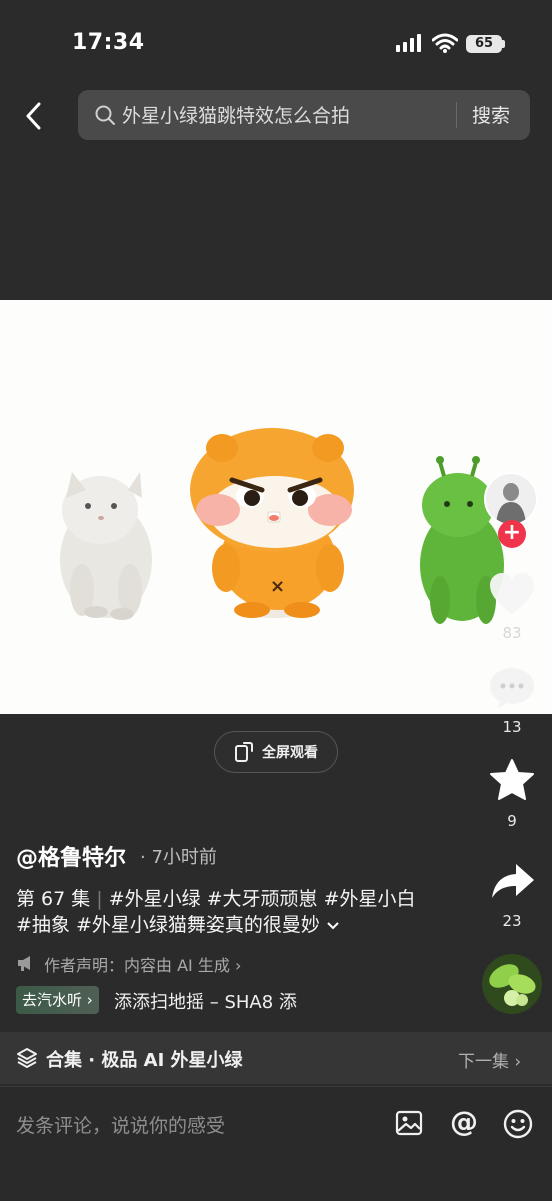 The width and height of the screenshot is (552, 1201). I want to click on status-time: 17:34, so click(108, 42).